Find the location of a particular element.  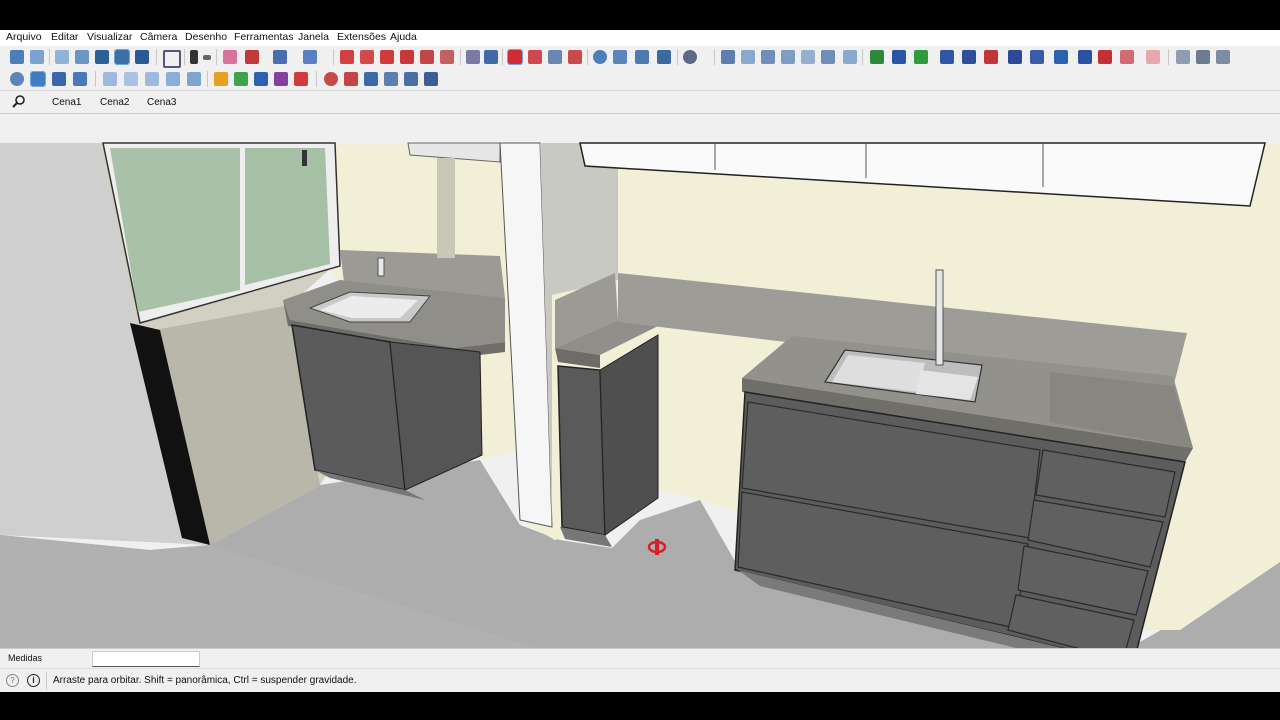

layout-icon is located at coordinates (281, 79).